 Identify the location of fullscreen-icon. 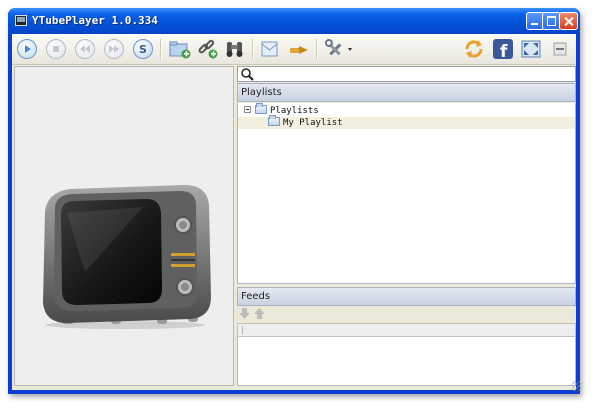
(531, 49).